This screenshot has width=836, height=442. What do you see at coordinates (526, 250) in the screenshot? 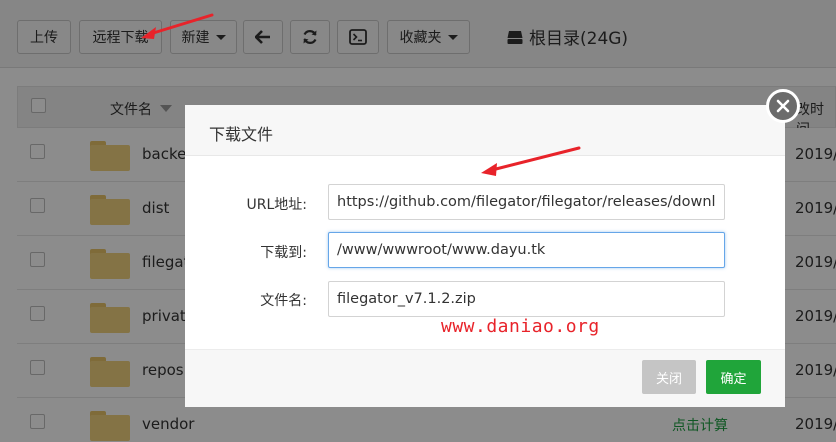
I see `destination-input` at bounding box center [526, 250].